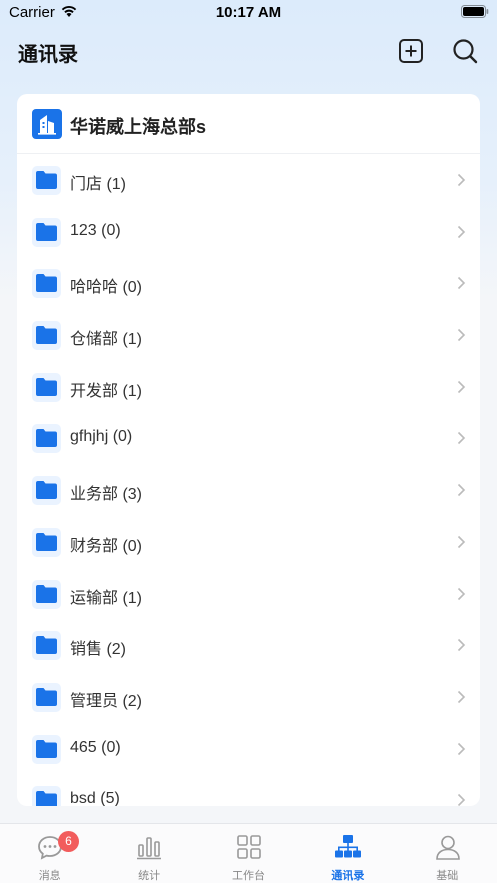 This screenshot has width=497, height=883. Describe the element at coordinates (106, 391) in the screenshot. I see `list-item-label: 开发部 (1)` at that location.